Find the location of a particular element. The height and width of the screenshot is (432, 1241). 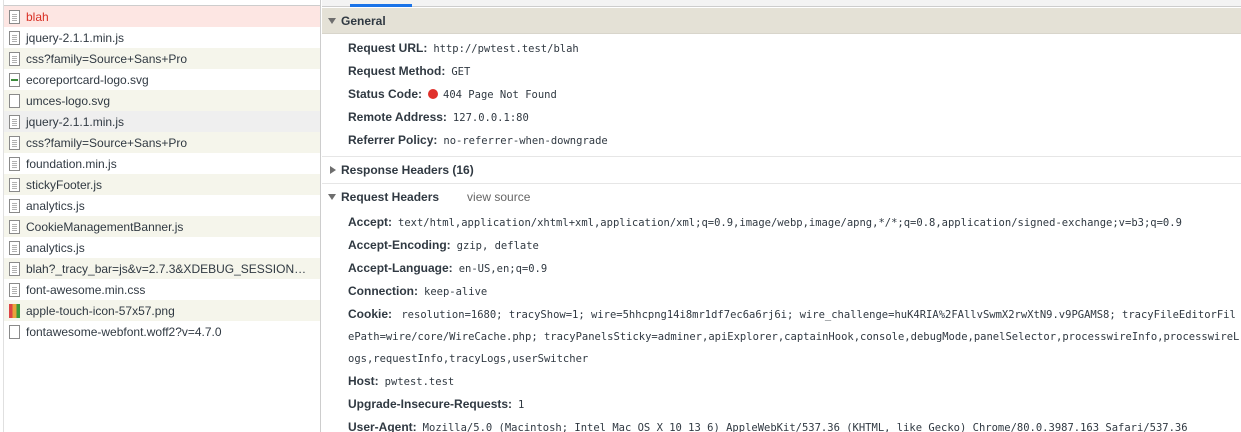

request-headers-title: Request Headers is located at coordinates (390, 197).